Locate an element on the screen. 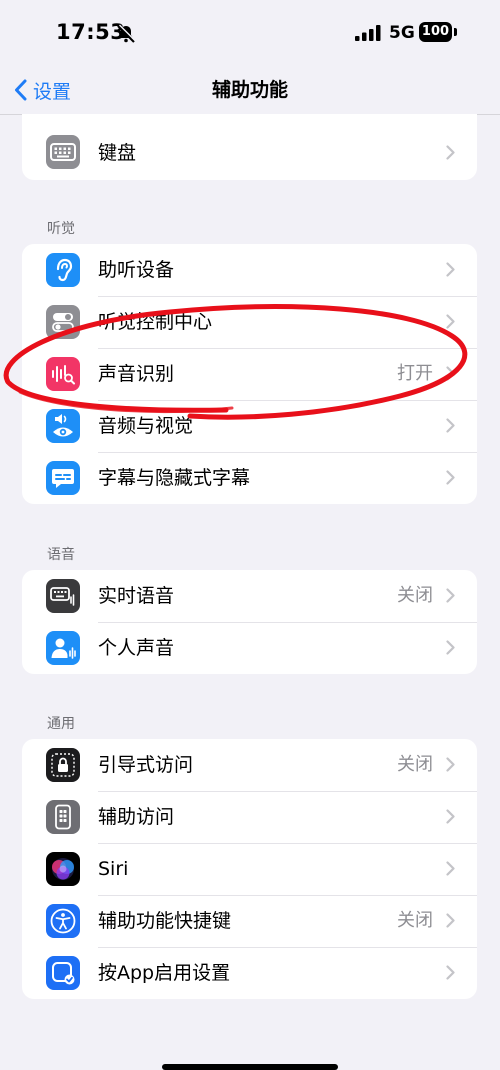 The width and height of the screenshot is (500, 1070). list-item-label: 辅助访问 is located at coordinates (136, 817).